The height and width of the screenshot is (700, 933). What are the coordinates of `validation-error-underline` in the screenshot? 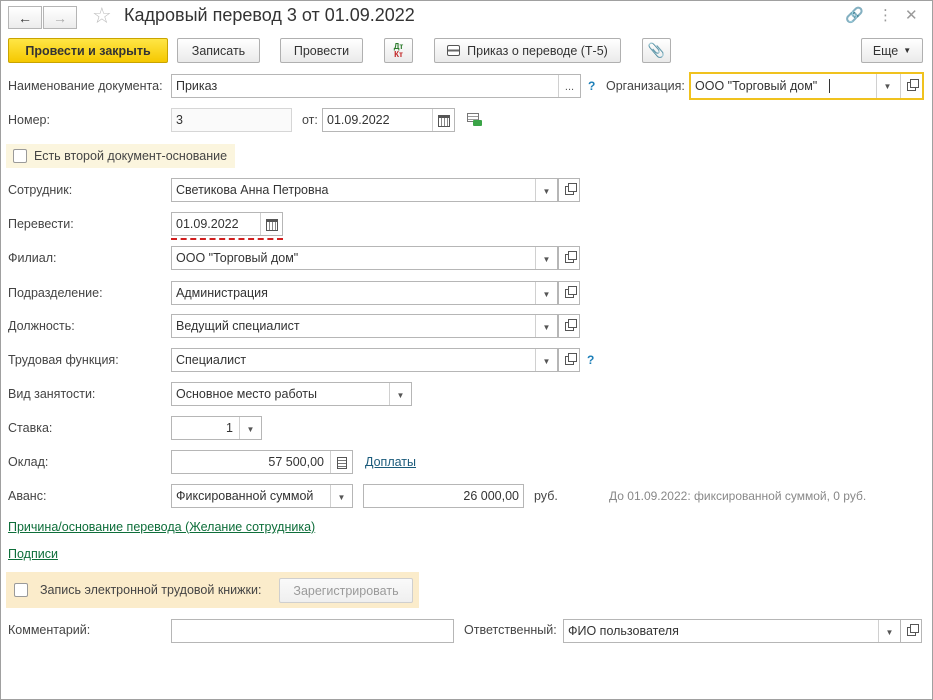 It's located at (227, 239).